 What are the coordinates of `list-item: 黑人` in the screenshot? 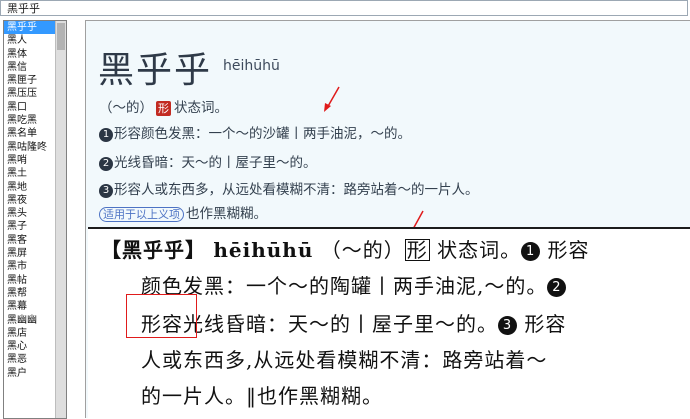 It's located at (30, 40).